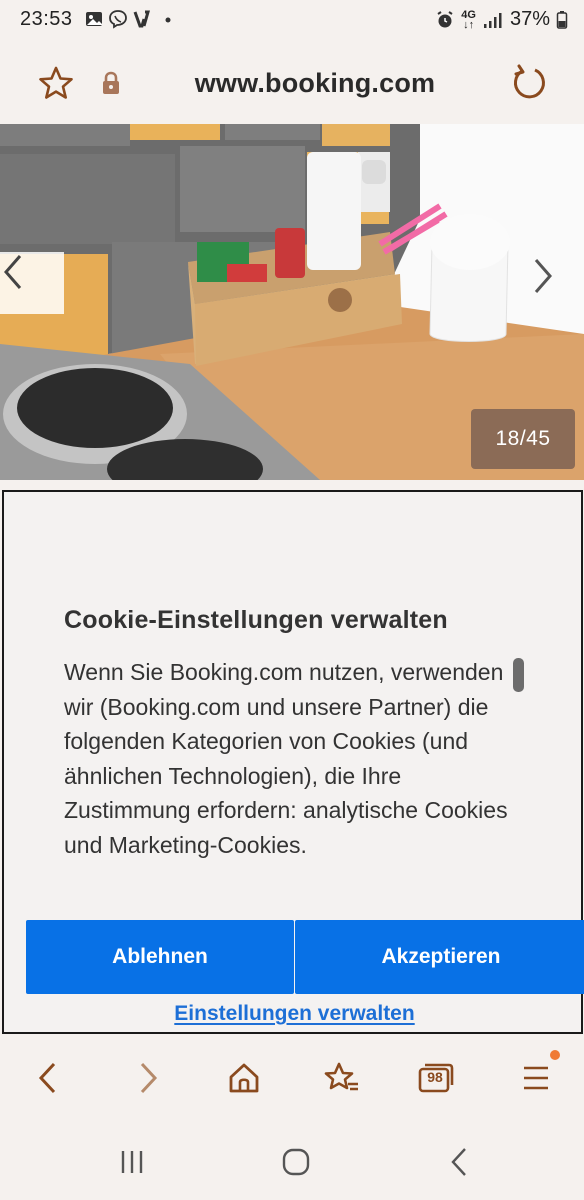 This screenshot has width=584, height=1200. What do you see at coordinates (294, 1014) in the screenshot?
I see `manage-settings-link: Einstellungen verwalten` at bounding box center [294, 1014].